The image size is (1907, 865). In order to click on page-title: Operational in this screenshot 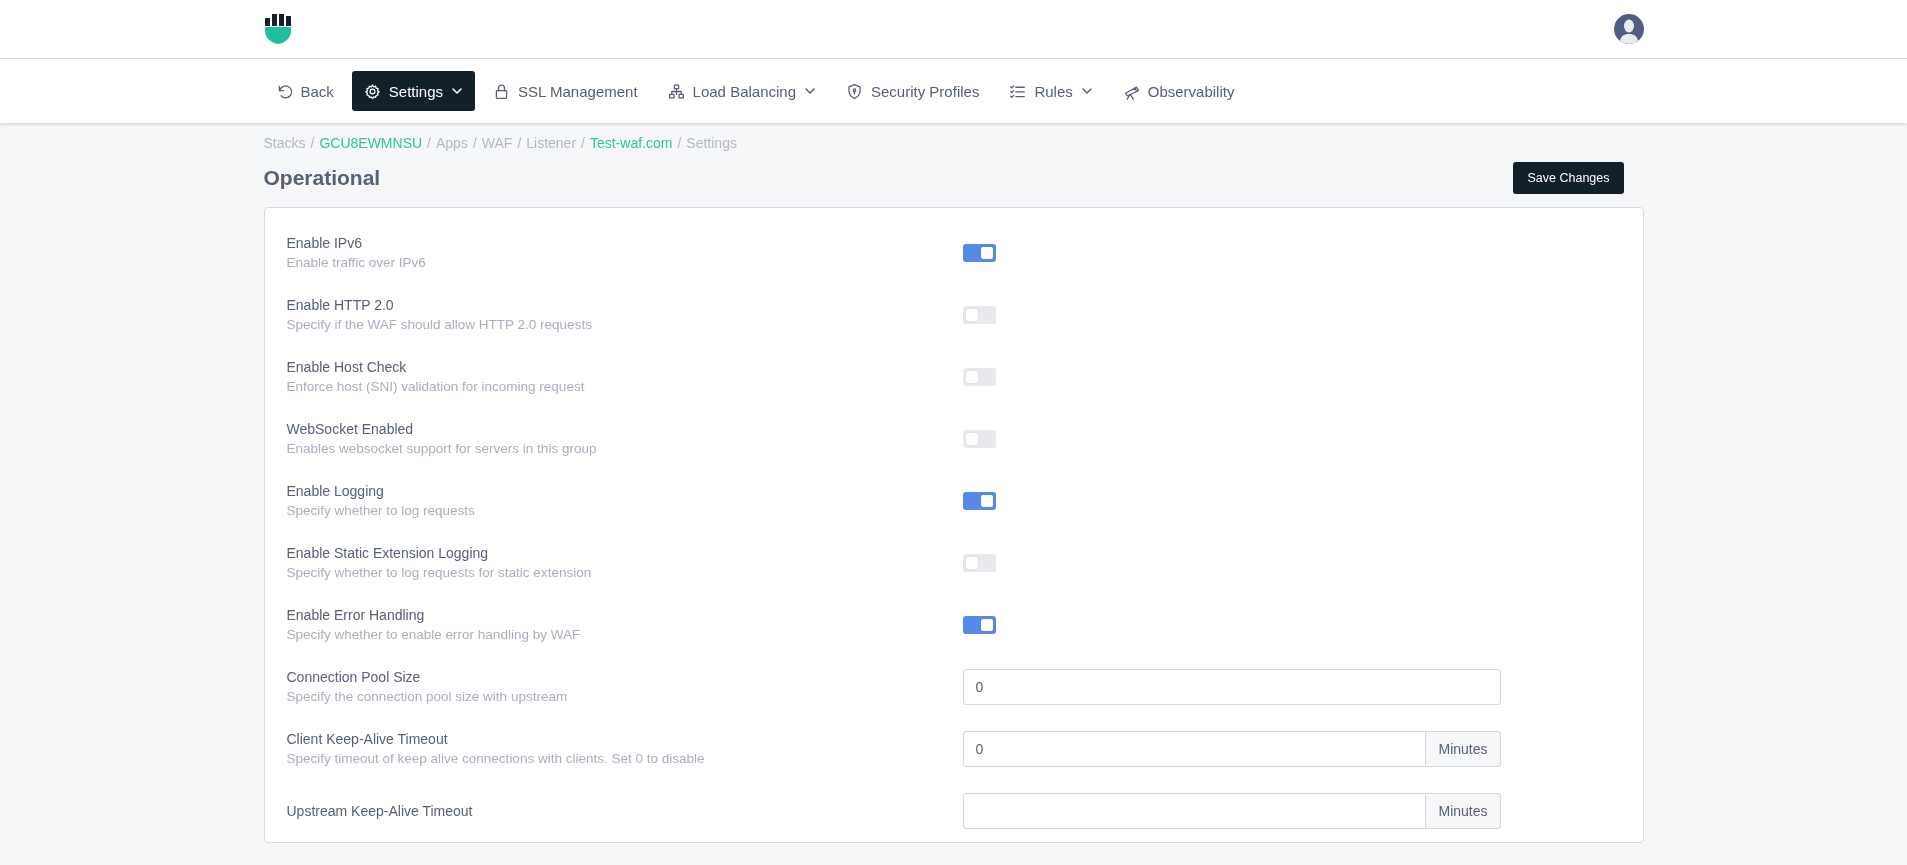, I will do `click(322, 178)`.